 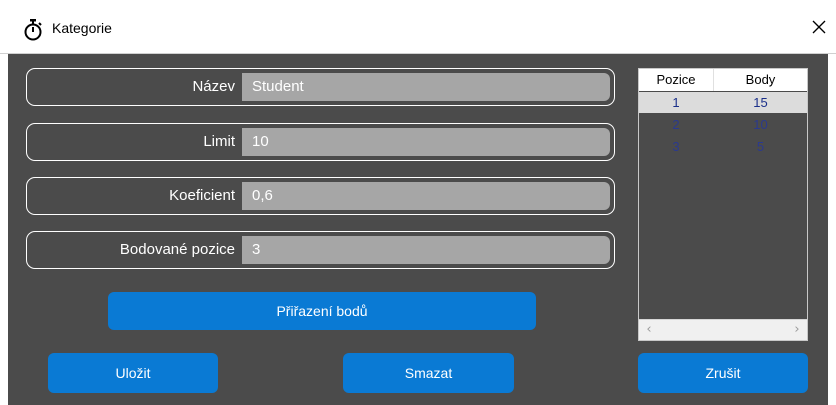 I want to click on table-row: 1 15, so click(x=723, y=102).